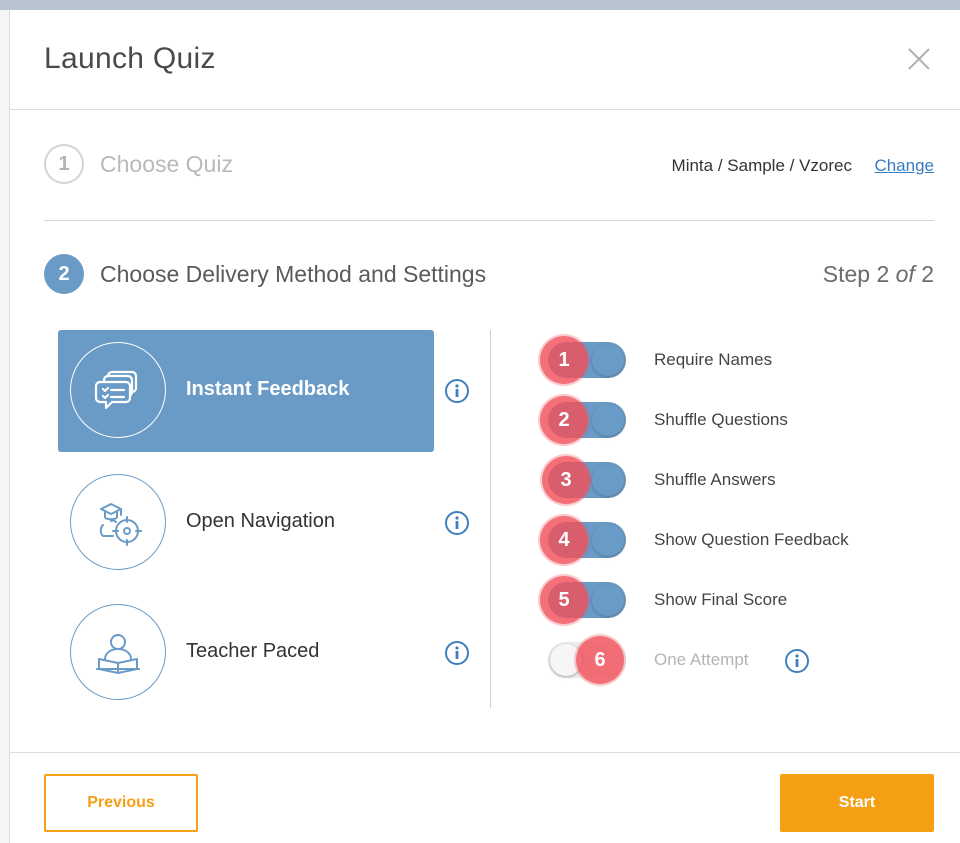 Image resolution: width=960 pixels, height=843 pixels. I want to click on setting-label: Shuffle Answers, so click(715, 479).